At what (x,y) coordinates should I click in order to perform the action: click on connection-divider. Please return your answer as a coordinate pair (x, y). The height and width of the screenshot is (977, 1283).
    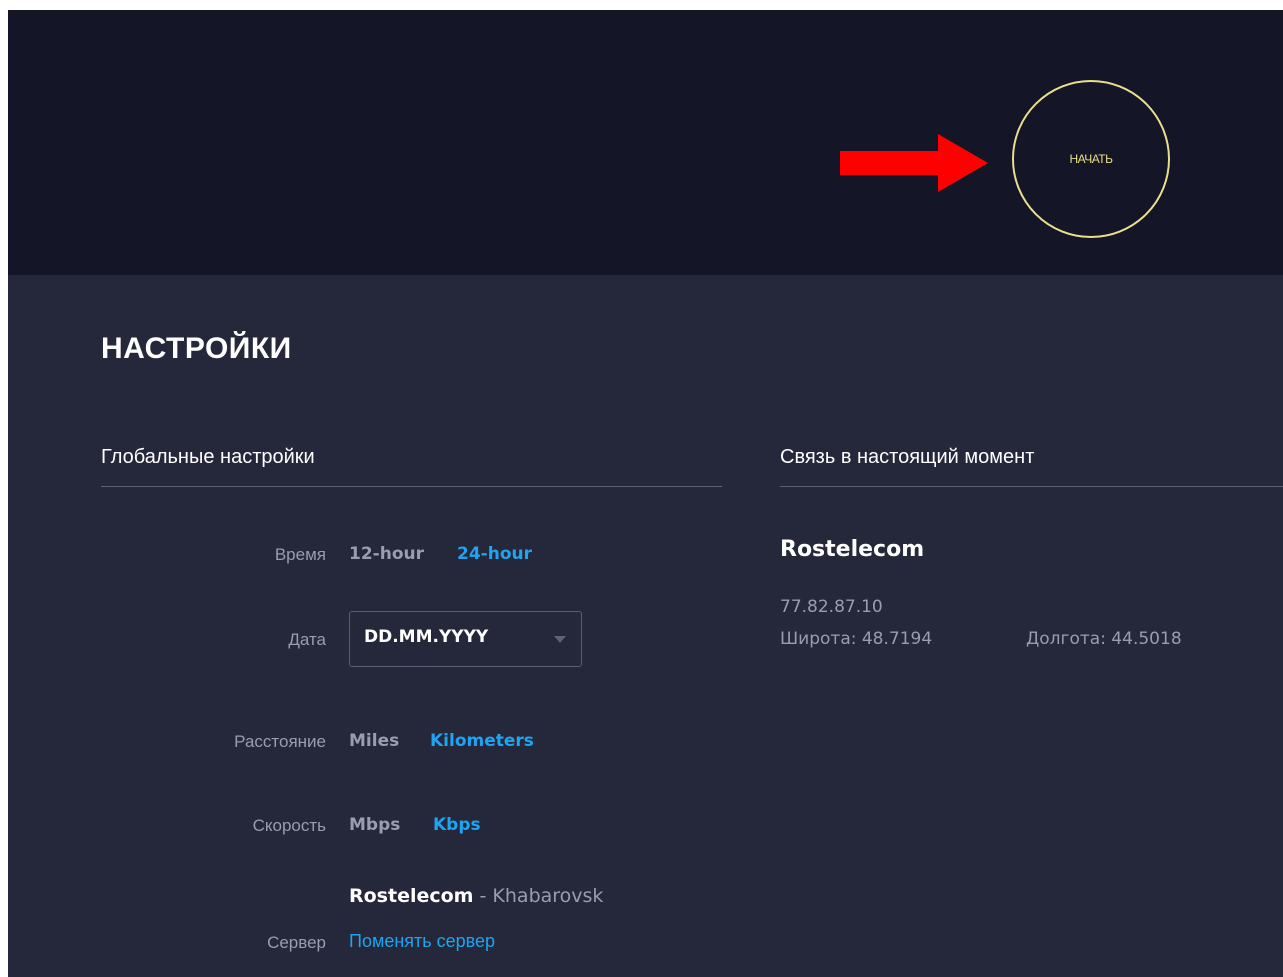
    Looking at the image, I should click on (1031, 486).